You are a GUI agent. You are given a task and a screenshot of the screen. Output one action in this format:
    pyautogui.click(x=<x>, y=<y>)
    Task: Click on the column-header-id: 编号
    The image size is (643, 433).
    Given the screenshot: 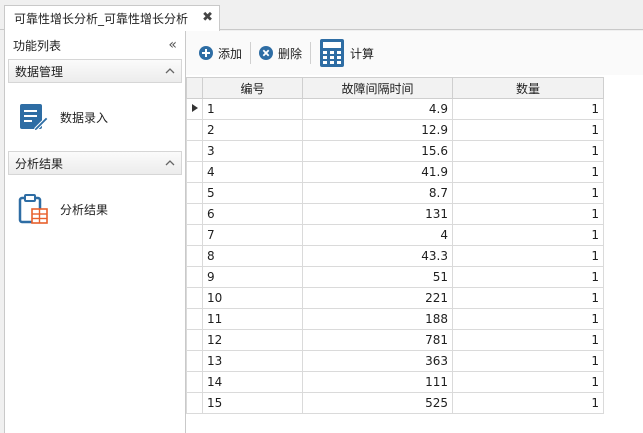 What is the action you would take?
    pyautogui.click(x=252, y=88)
    